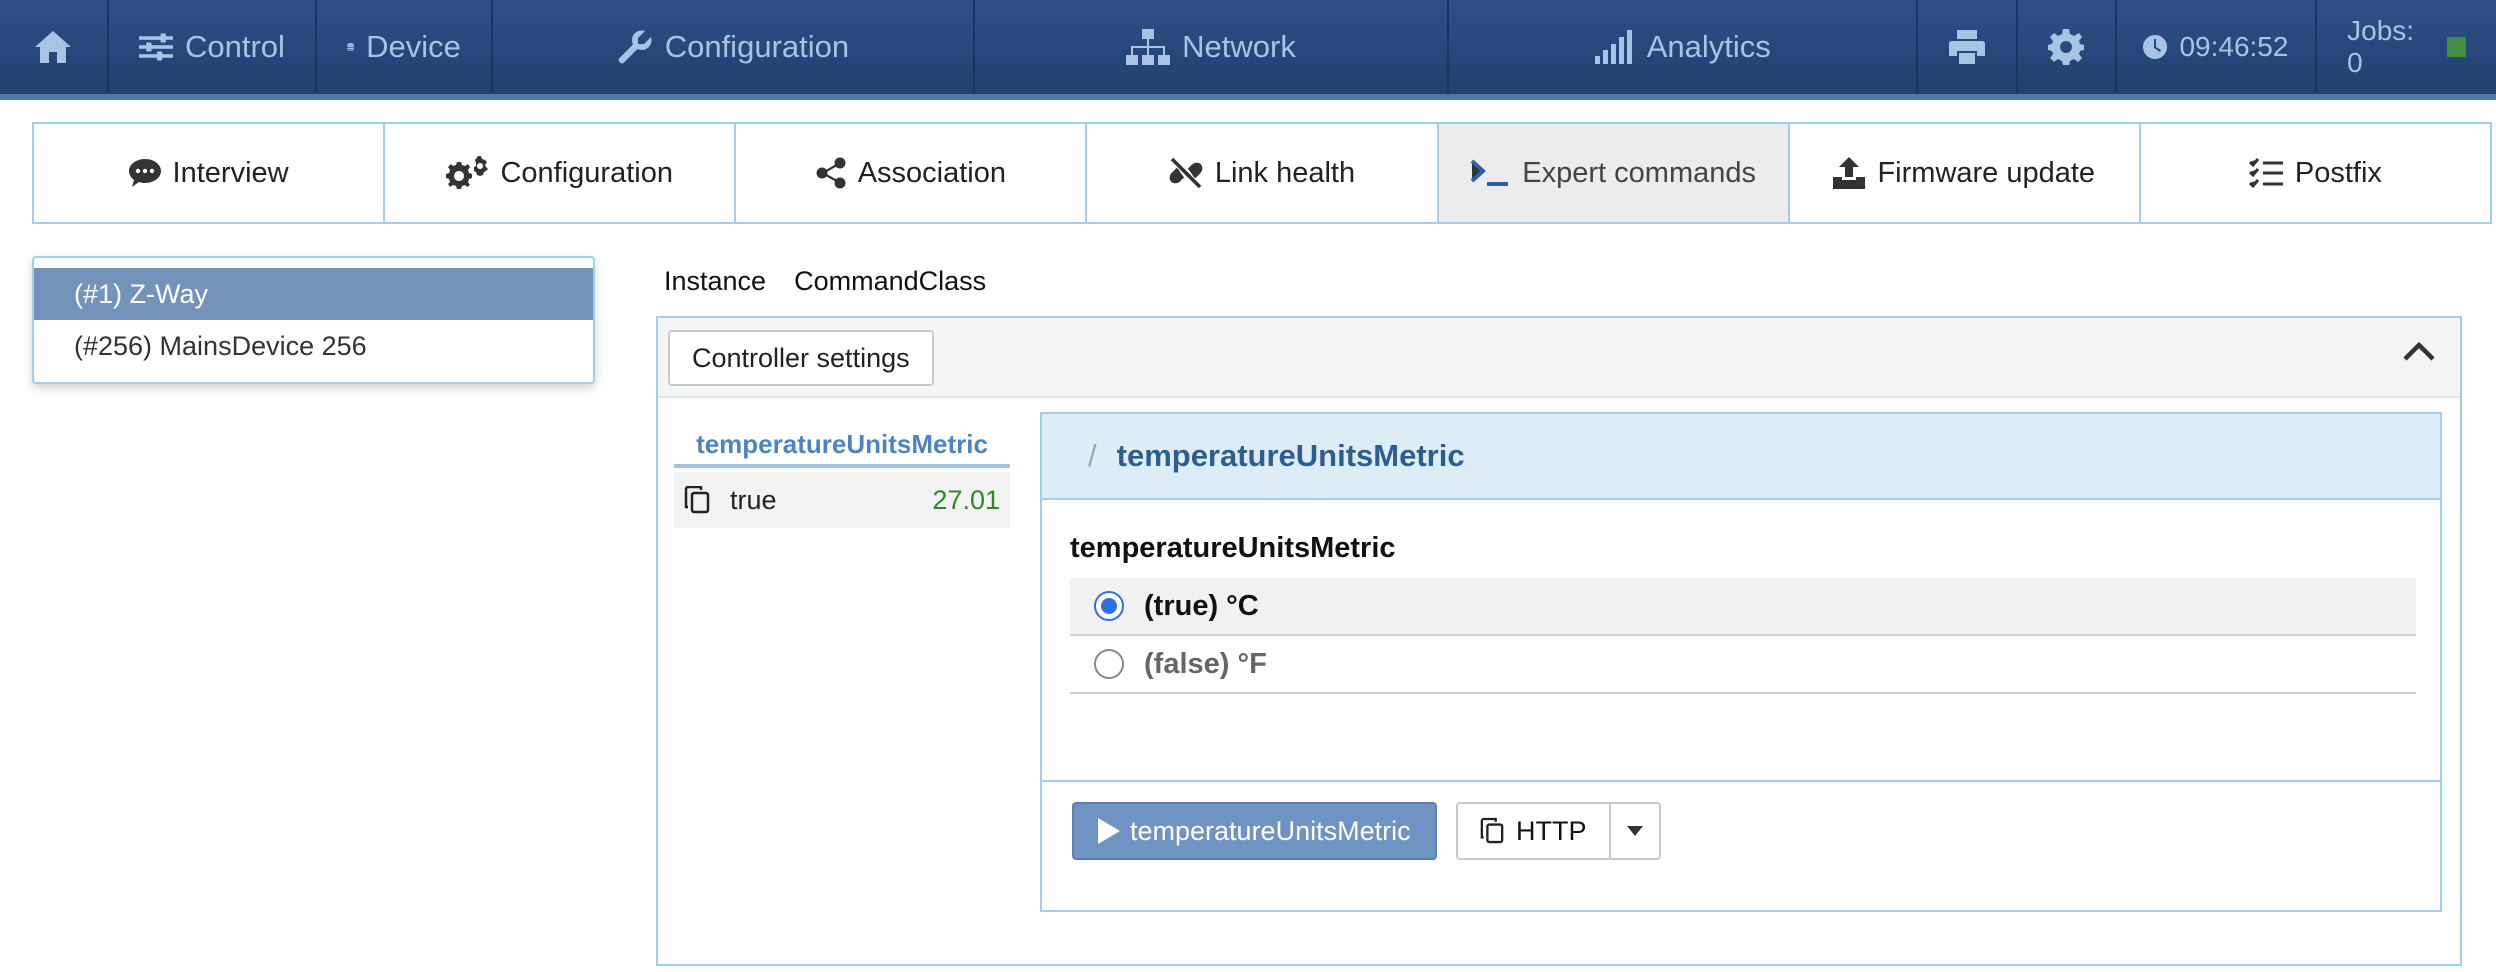 This screenshot has width=2496, height=972. I want to click on jobs-status-indicator, so click(2456, 47).